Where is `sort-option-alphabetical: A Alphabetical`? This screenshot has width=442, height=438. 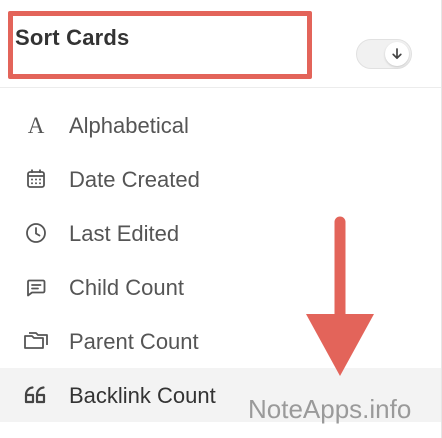
sort-option-alphabetical: A Alphabetical is located at coordinates (221, 125).